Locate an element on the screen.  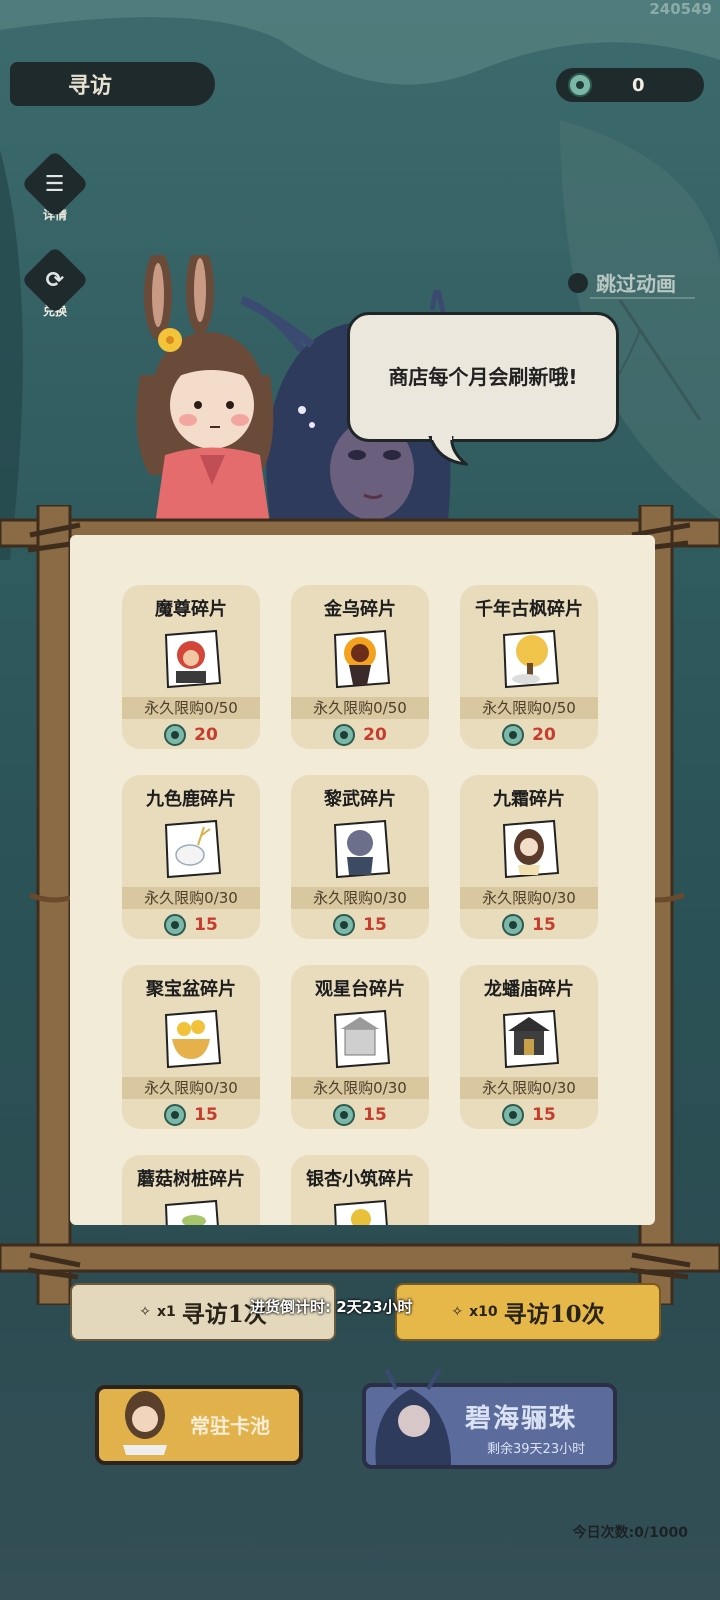
speech-bubble: 商店每个月会刷新哦! is located at coordinates (483, 377).